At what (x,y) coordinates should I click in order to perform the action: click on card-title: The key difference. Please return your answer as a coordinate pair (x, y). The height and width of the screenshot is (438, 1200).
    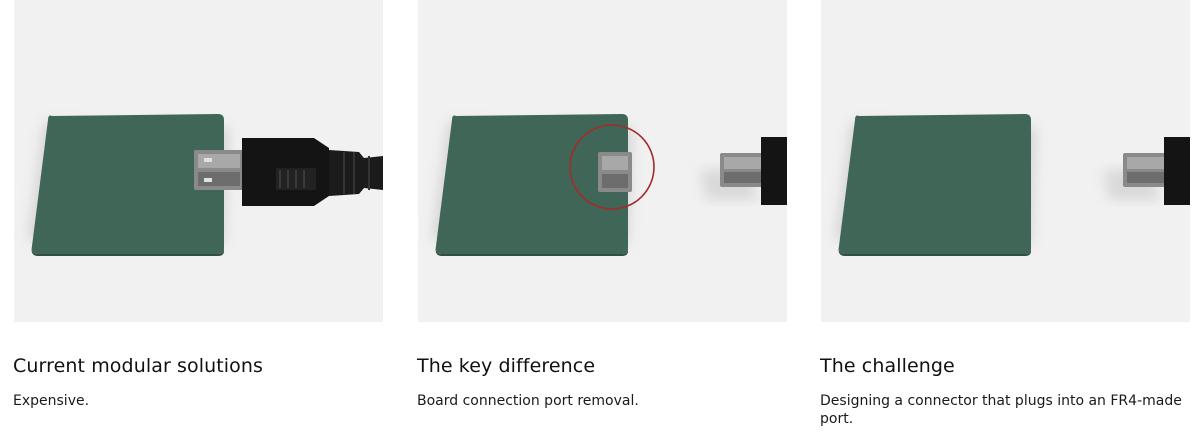
    Looking at the image, I should click on (506, 366).